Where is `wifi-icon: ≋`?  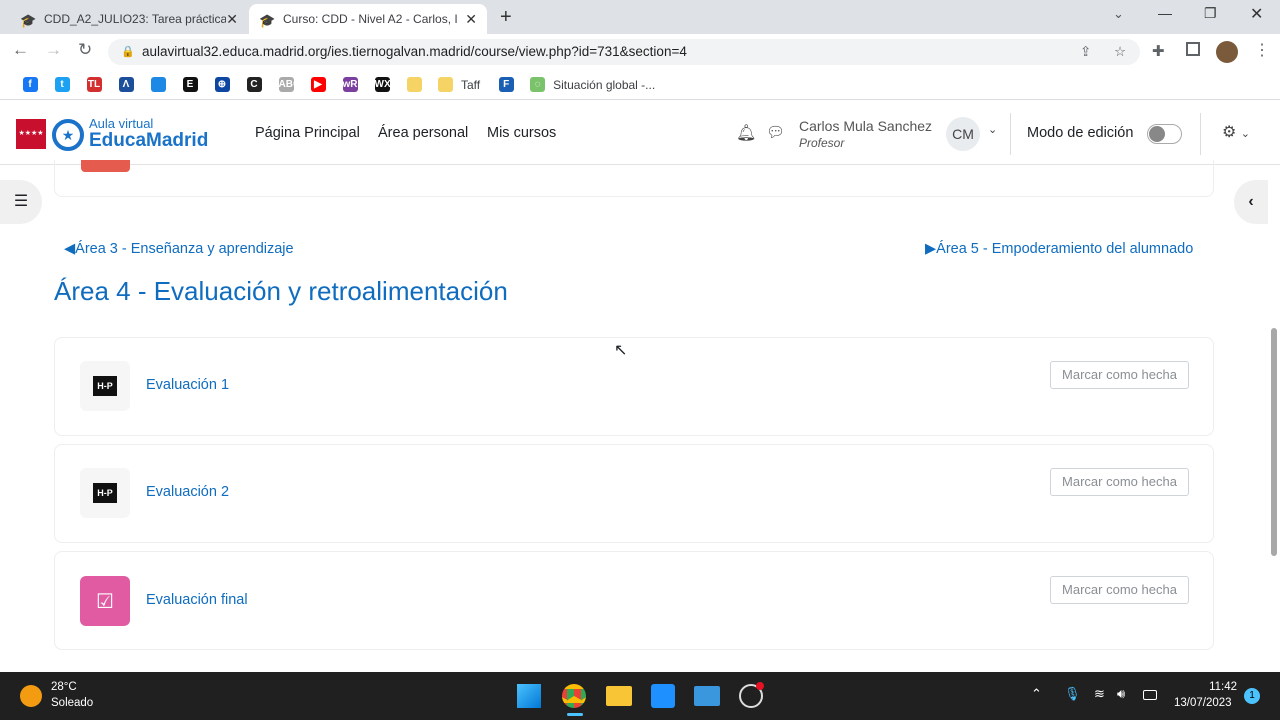
wifi-icon: ≋ is located at coordinates (1099, 694).